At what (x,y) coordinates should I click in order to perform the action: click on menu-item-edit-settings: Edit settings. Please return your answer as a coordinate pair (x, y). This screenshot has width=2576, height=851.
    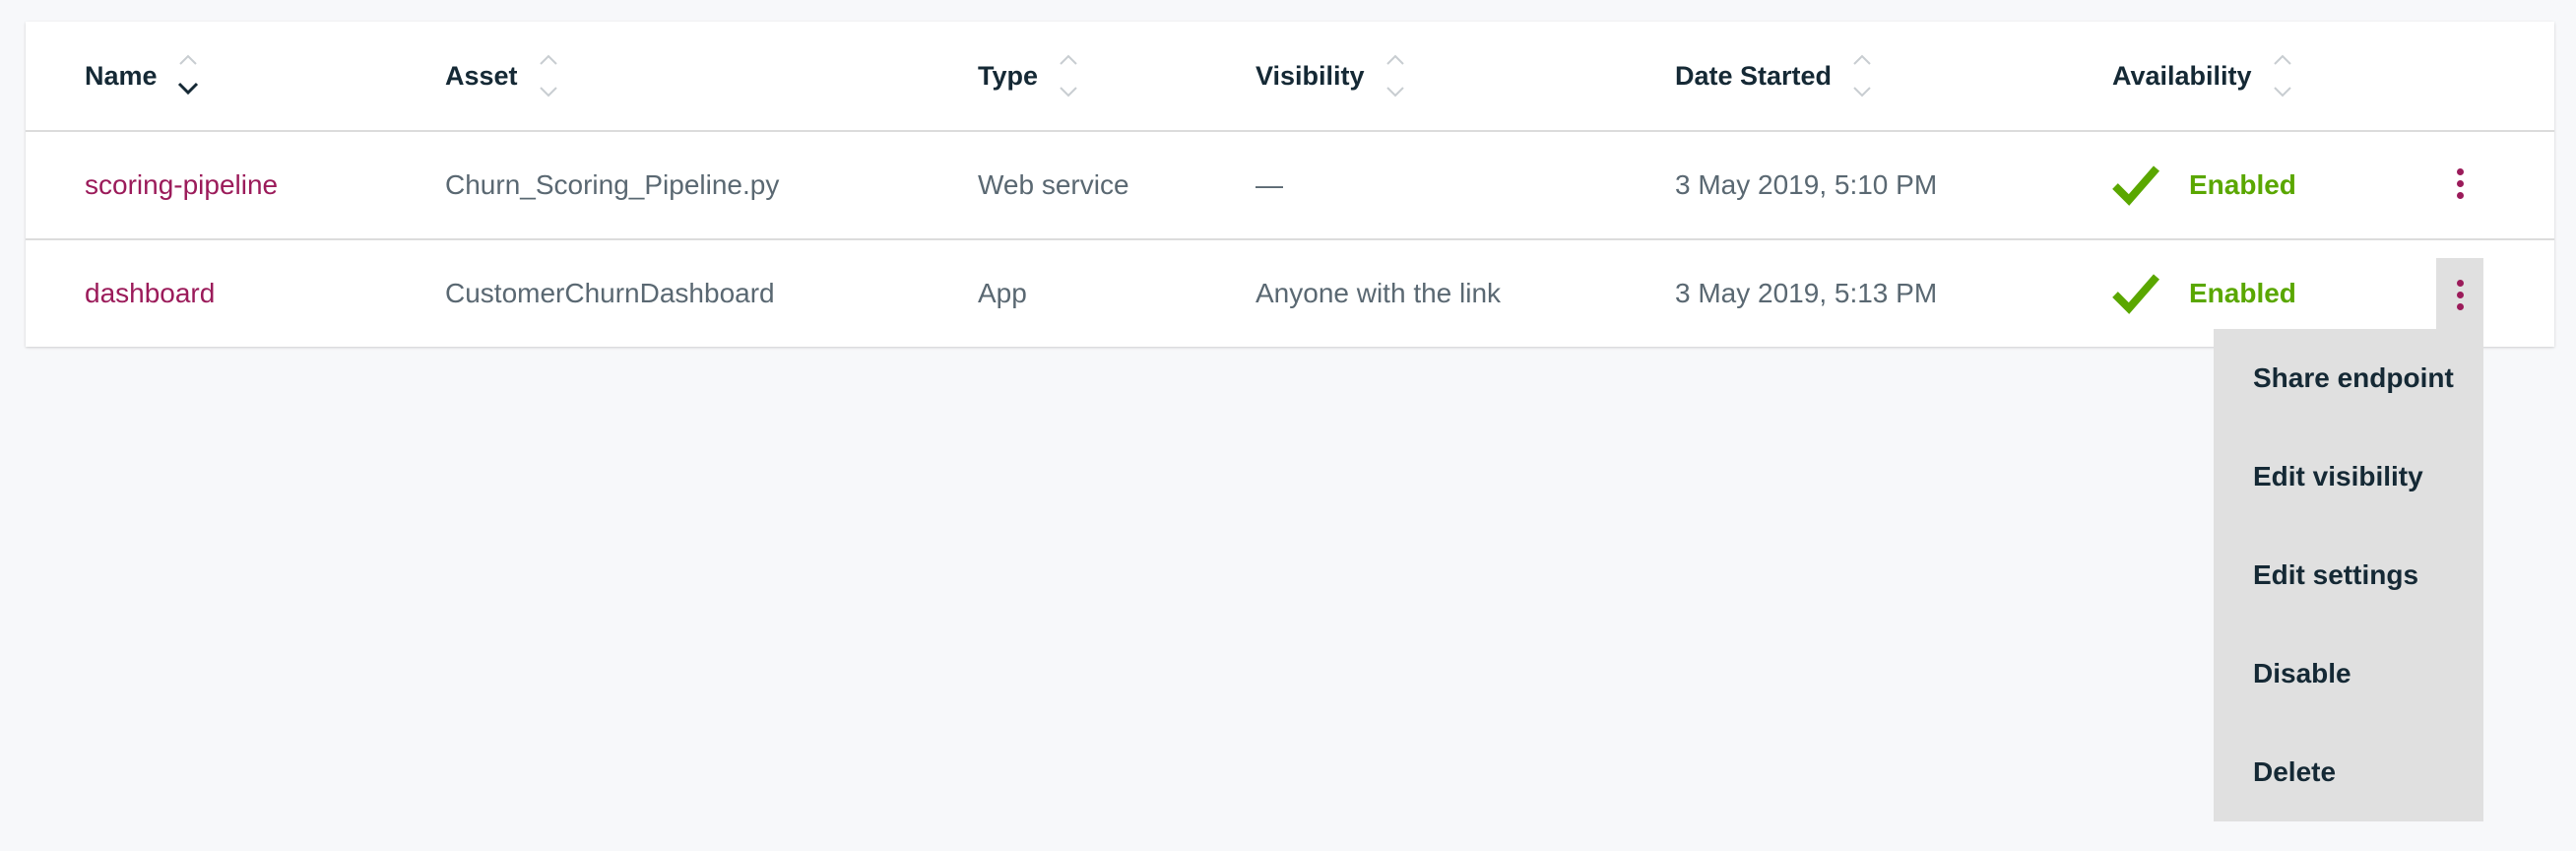
    Looking at the image, I should click on (2348, 575).